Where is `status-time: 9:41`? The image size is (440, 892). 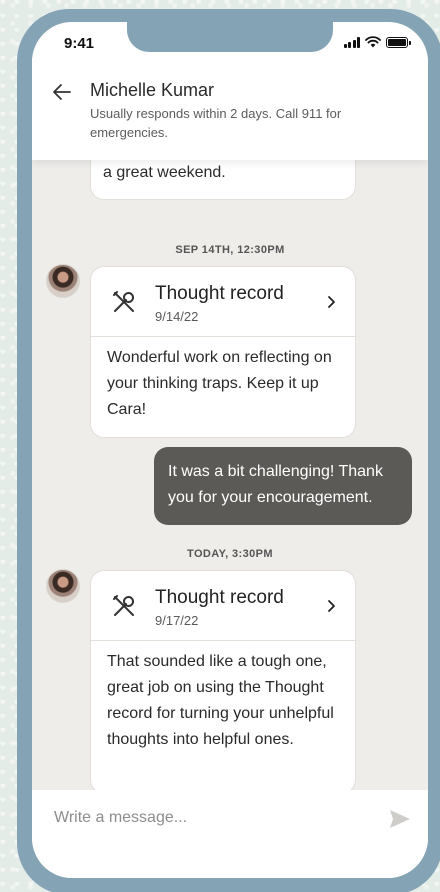
status-time: 9:41 is located at coordinates (79, 43).